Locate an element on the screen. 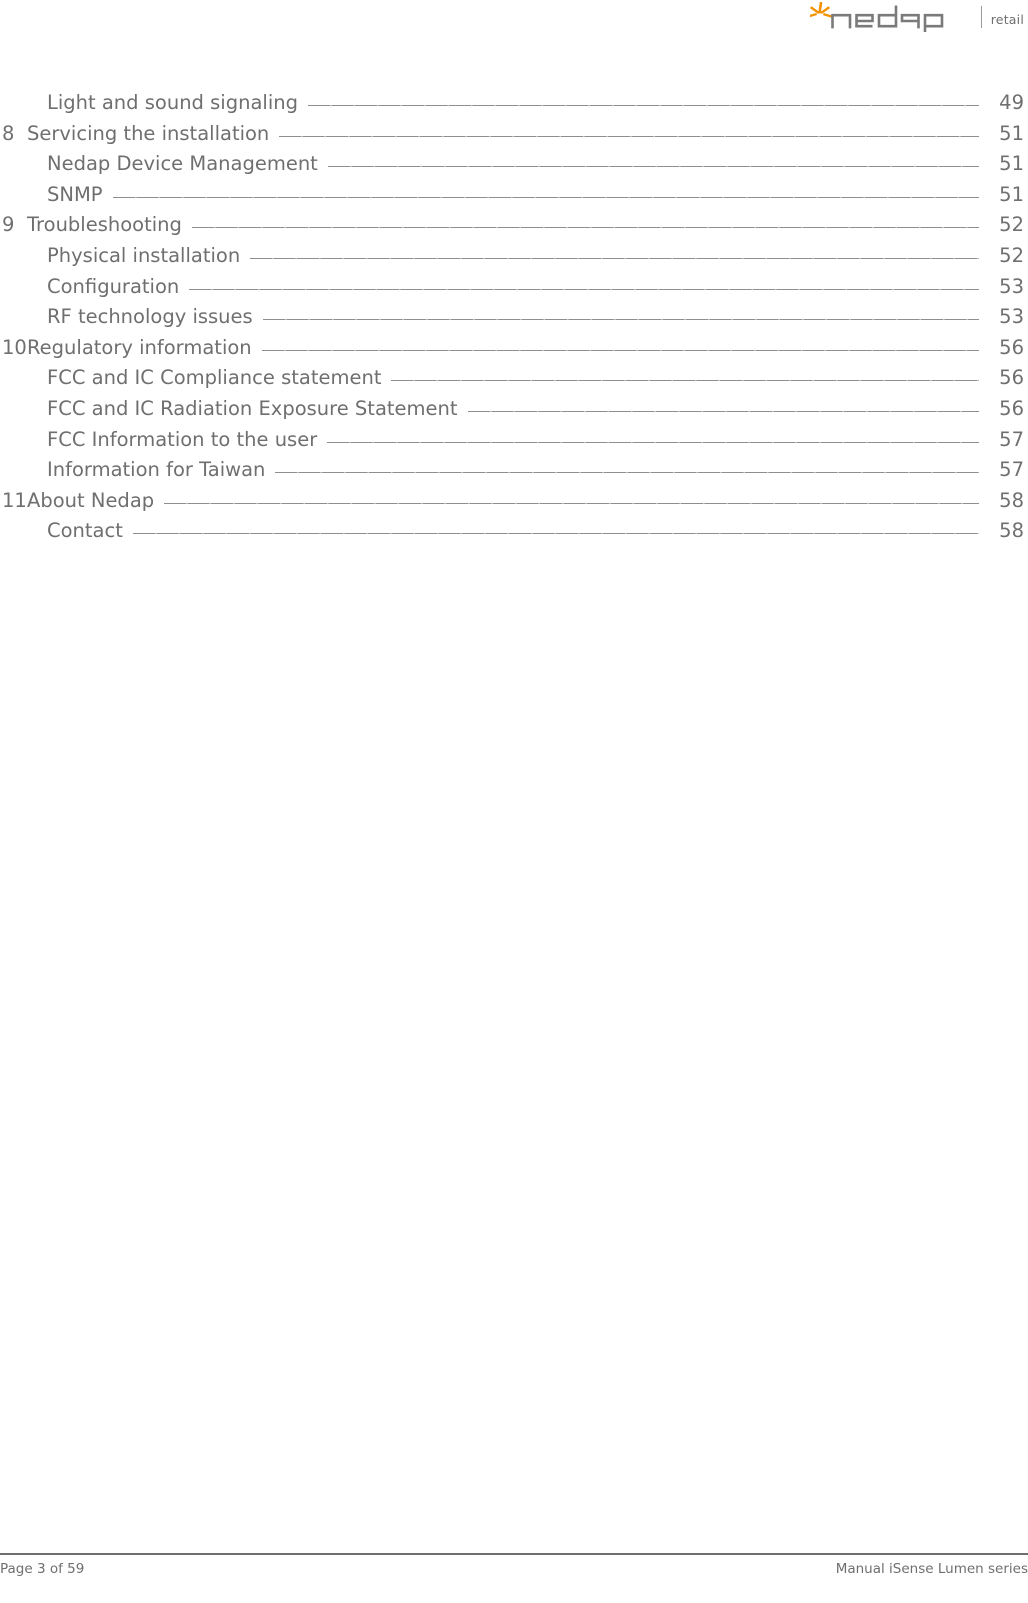 This screenshot has height=1603, width=1028. toc-entry: Information for Taiwan 57 is located at coordinates (513, 470).